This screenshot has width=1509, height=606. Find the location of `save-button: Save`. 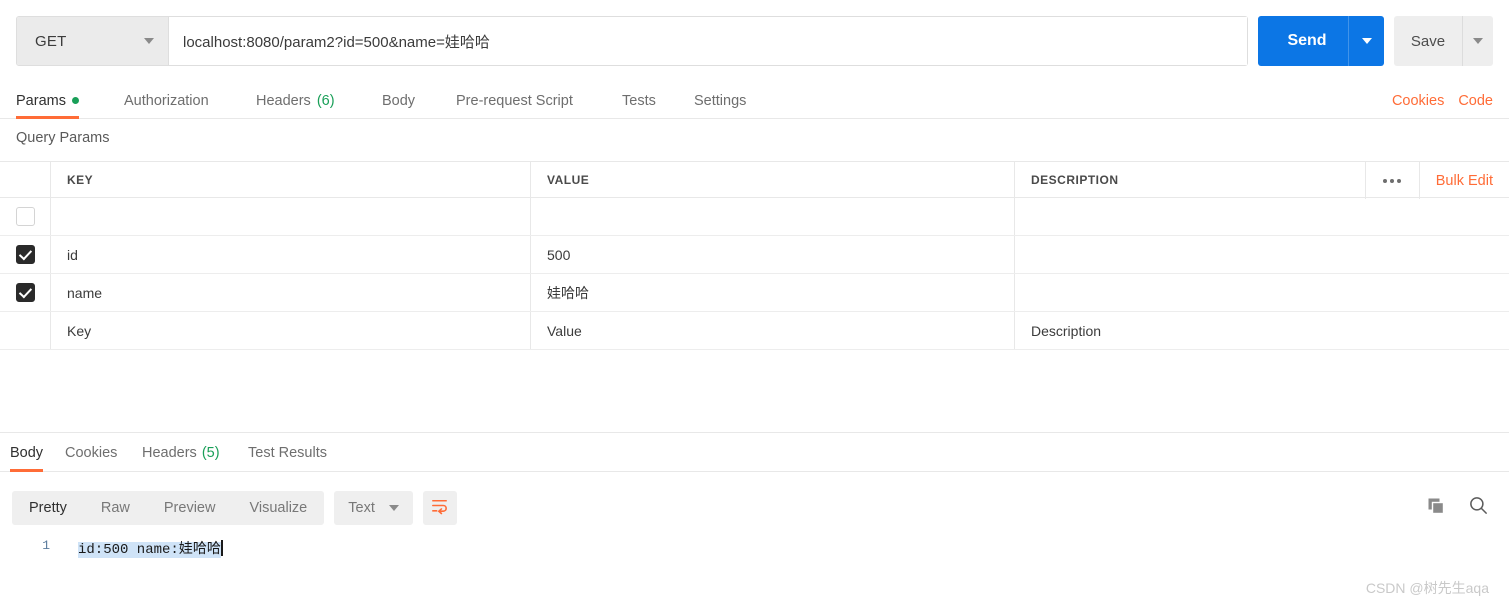

save-button: Save is located at coordinates (1443, 41).